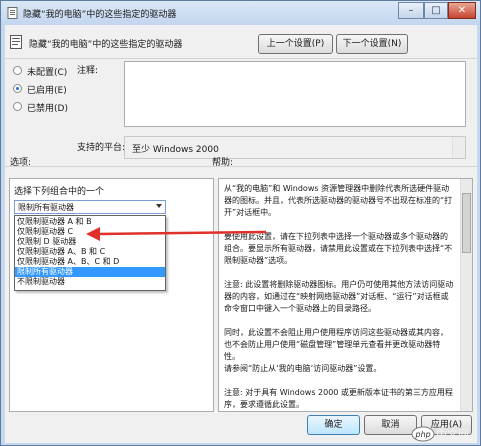 This screenshot has width=481, height=446. What do you see at coordinates (93, 234) in the screenshot?
I see `red-arrow-head` at bounding box center [93, 234].